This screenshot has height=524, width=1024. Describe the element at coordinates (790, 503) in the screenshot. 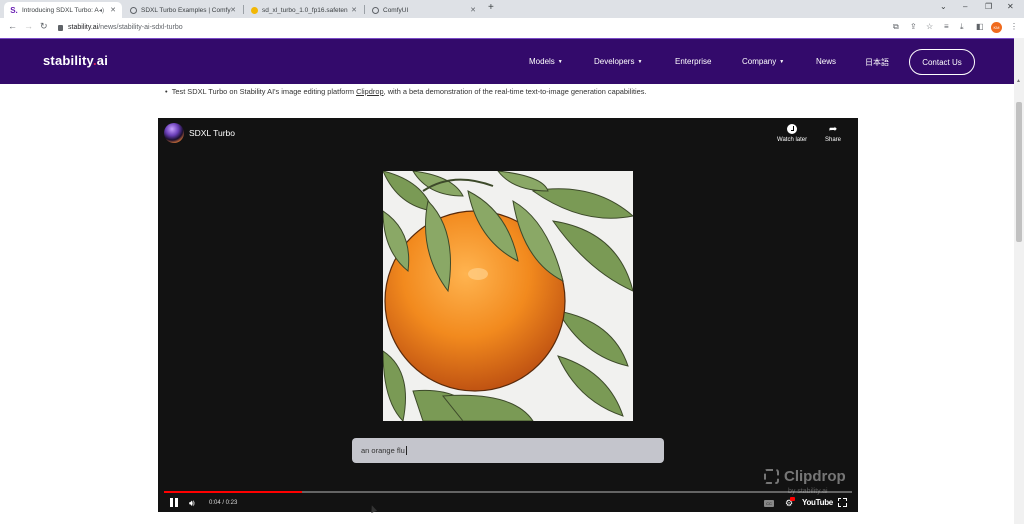

I see `settings-gear-icon: ⚙` at that location.